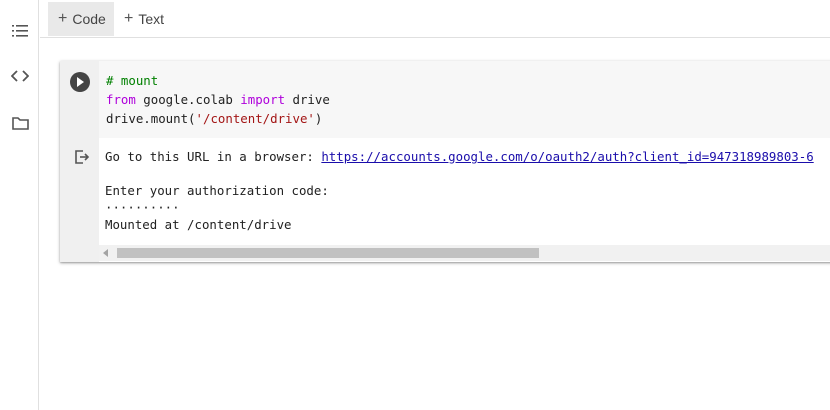  What do you see at coordinates (89, 19) in the screenshot?
I see `add-code-label: Code` at bounding box center [89, 19].